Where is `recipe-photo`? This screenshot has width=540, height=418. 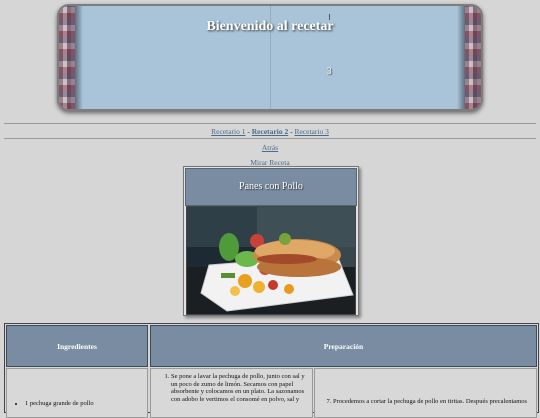
recipe-photo is located at coordinates (271, 260).